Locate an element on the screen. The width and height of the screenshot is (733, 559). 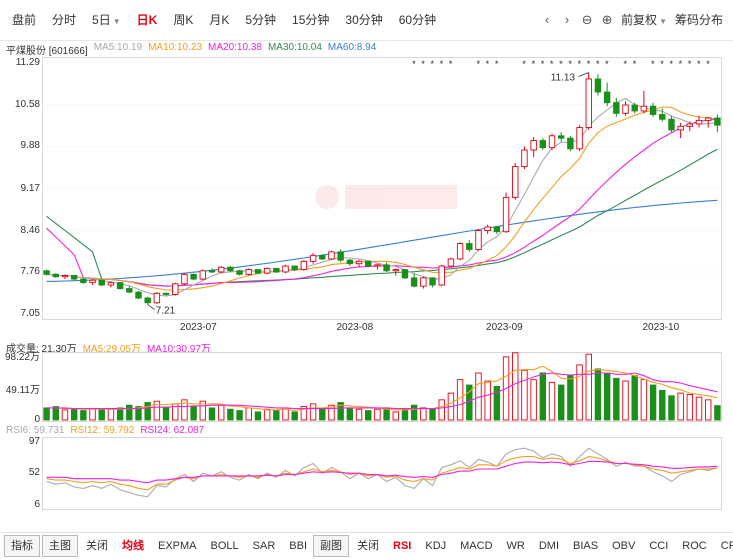
rsi-tick-label: 6 is located at coordinates (37, 504).